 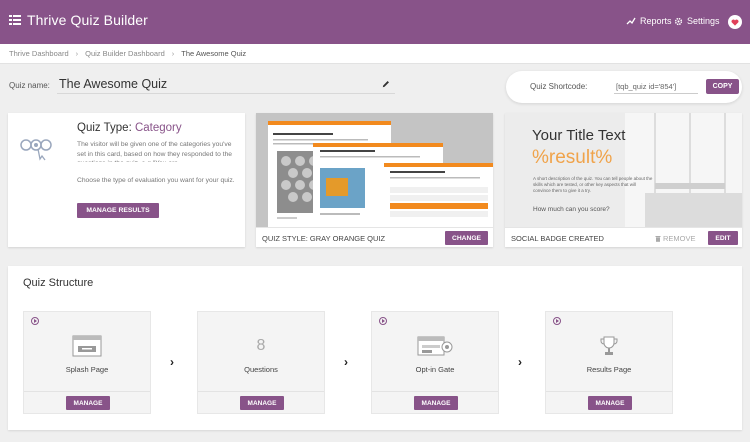 I want to click on quiz-type-prefix: Quiz Type:, so click(x=104, y=128).